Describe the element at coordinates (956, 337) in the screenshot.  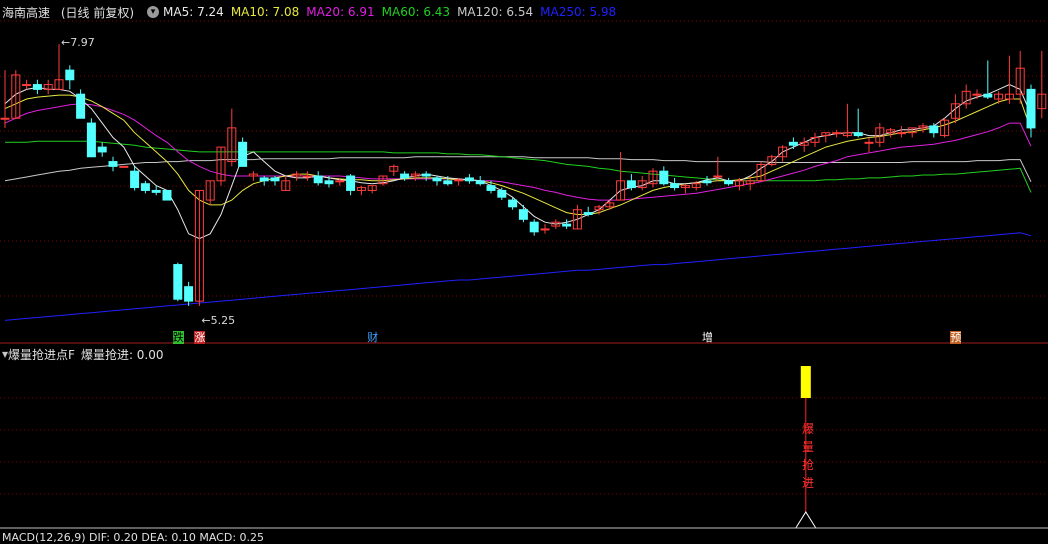
I see `event-marker: 预` at that location.